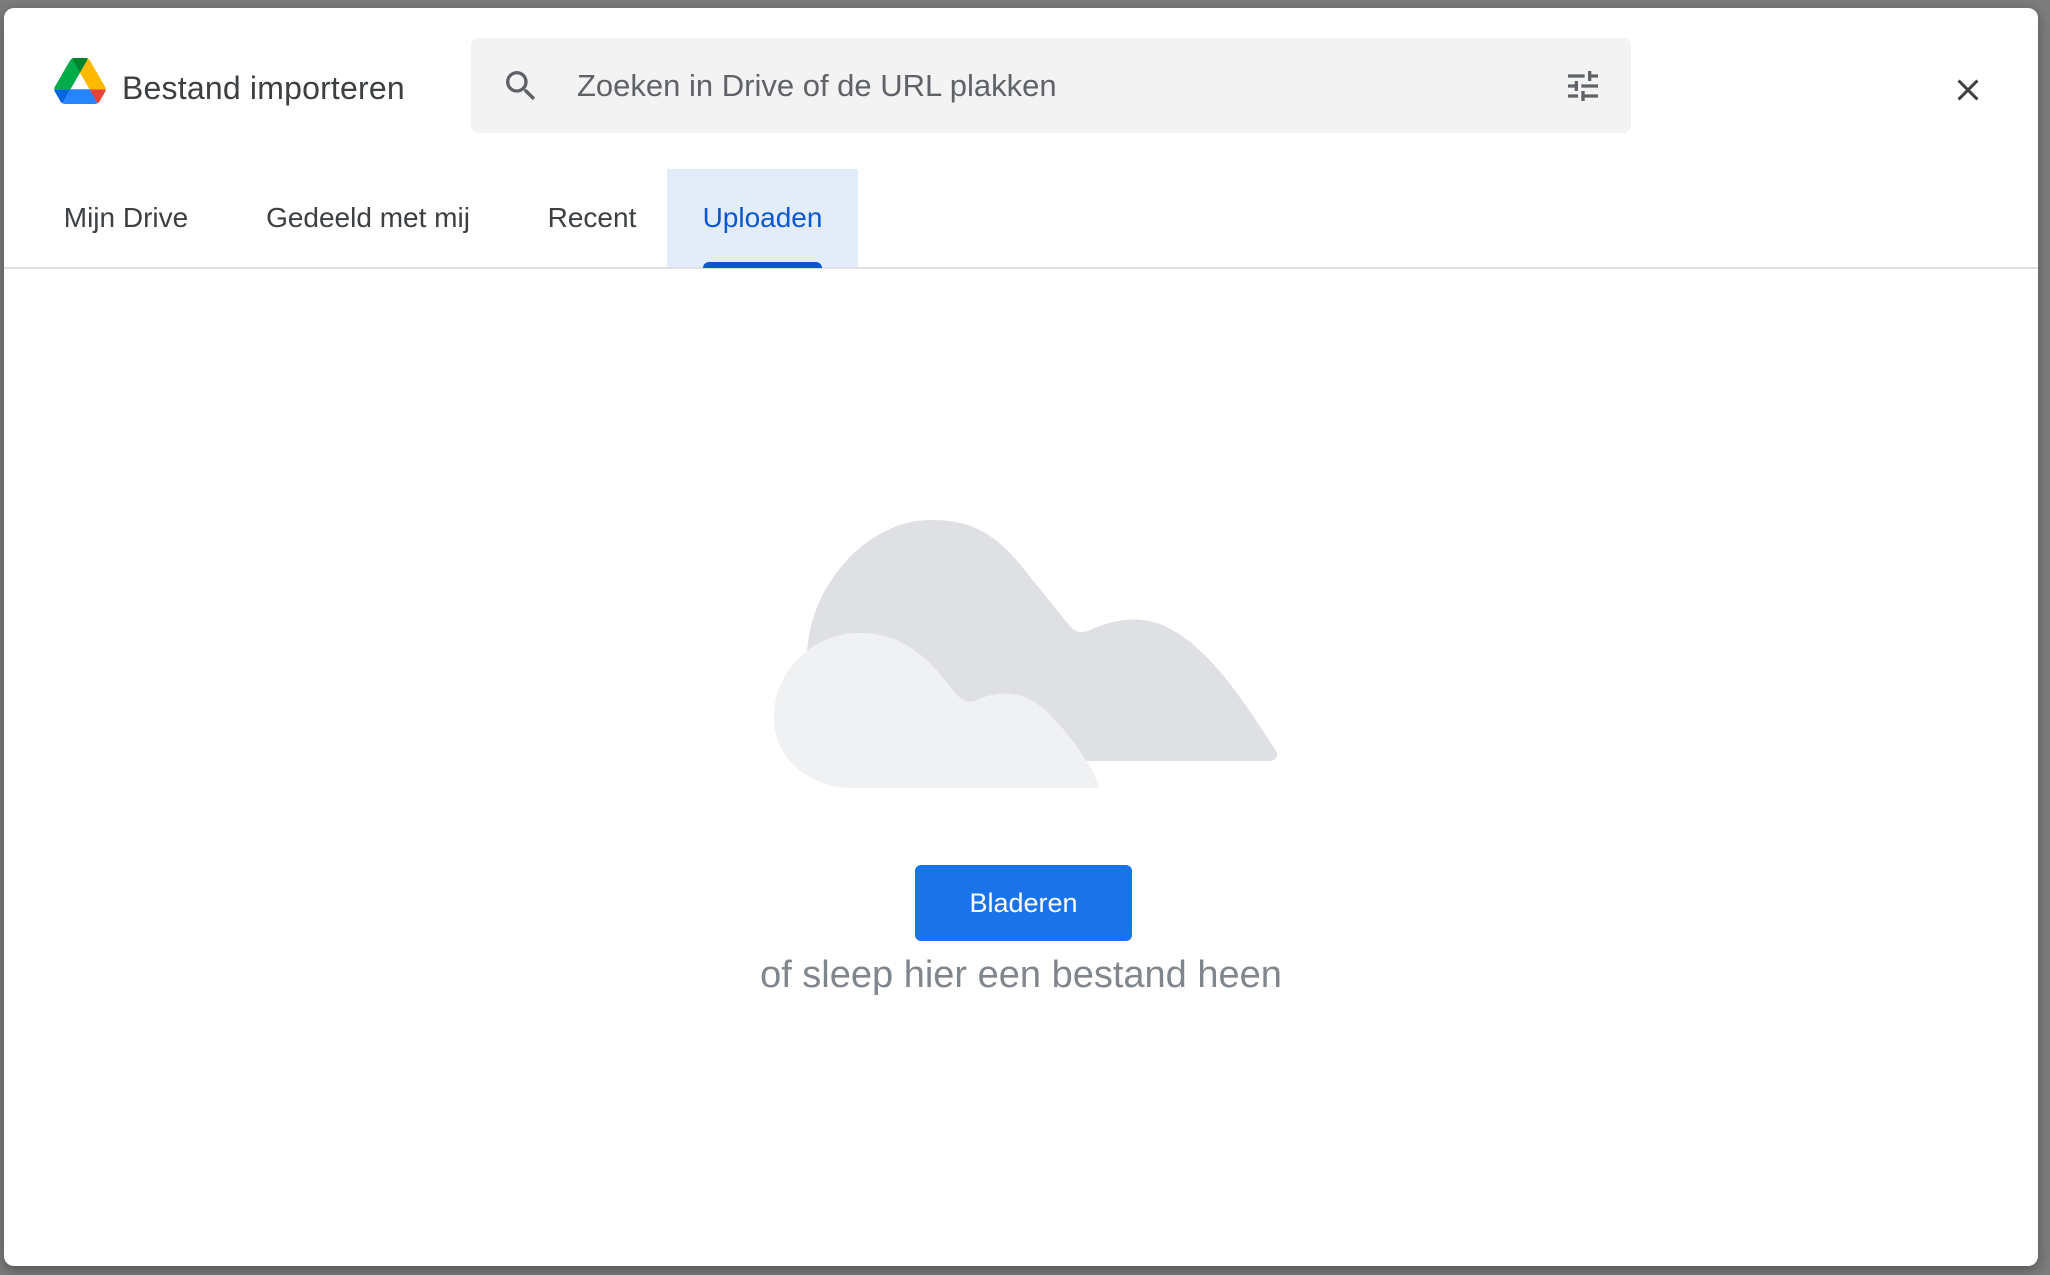  I want to click on tab-label: Mijn Drive, so click(126, 217).